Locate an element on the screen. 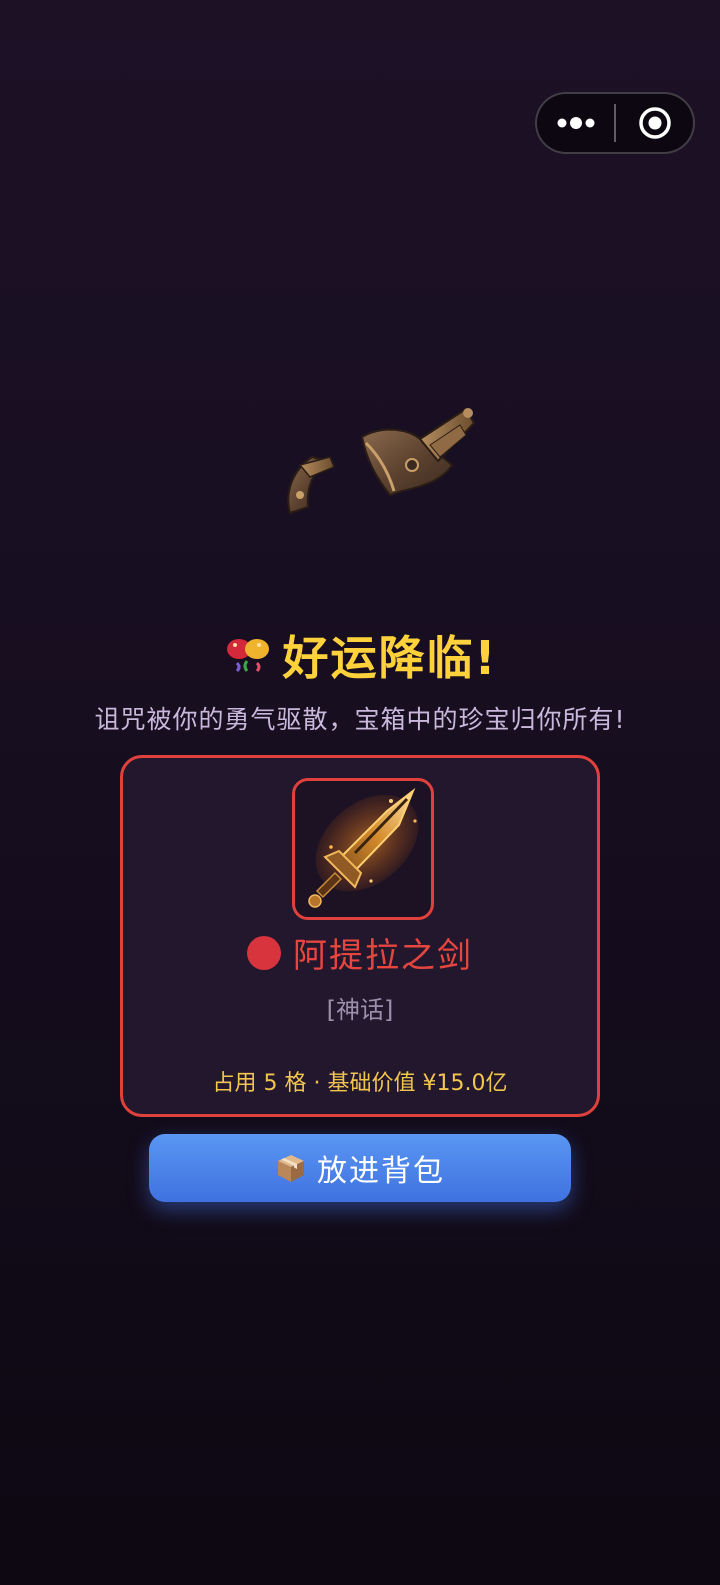 This screenshot has height=1585, width=720. target-close-icon is located at coordinates (654, 123).